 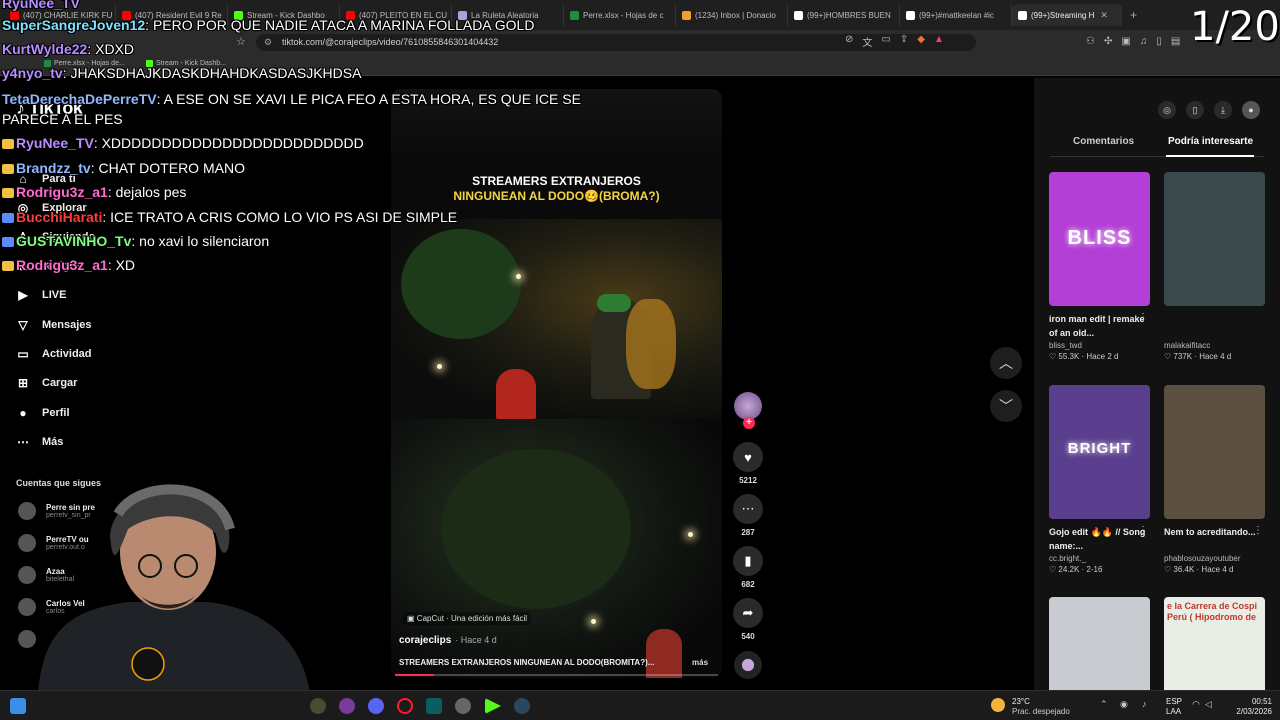 I want to click on puzzle-icon: ✣, so click(x=1108, y=41).